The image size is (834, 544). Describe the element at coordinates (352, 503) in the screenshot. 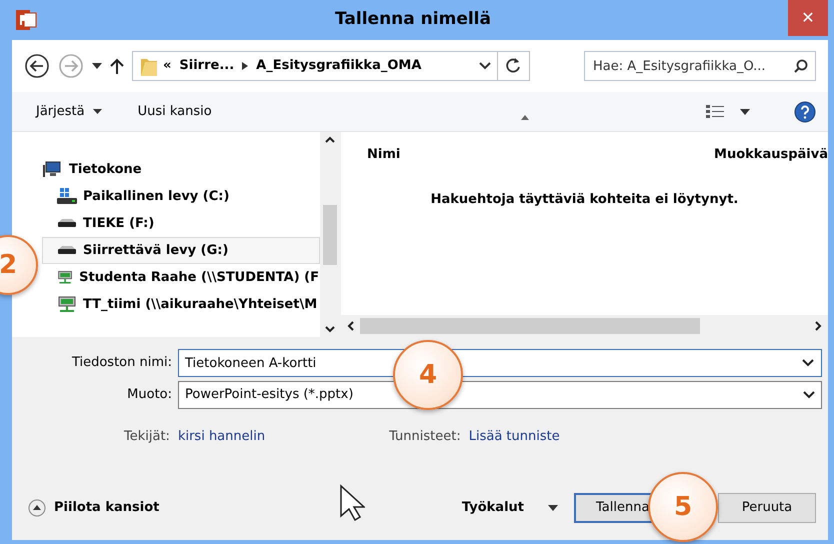

I see `mouse-cursor-icon` at that location.